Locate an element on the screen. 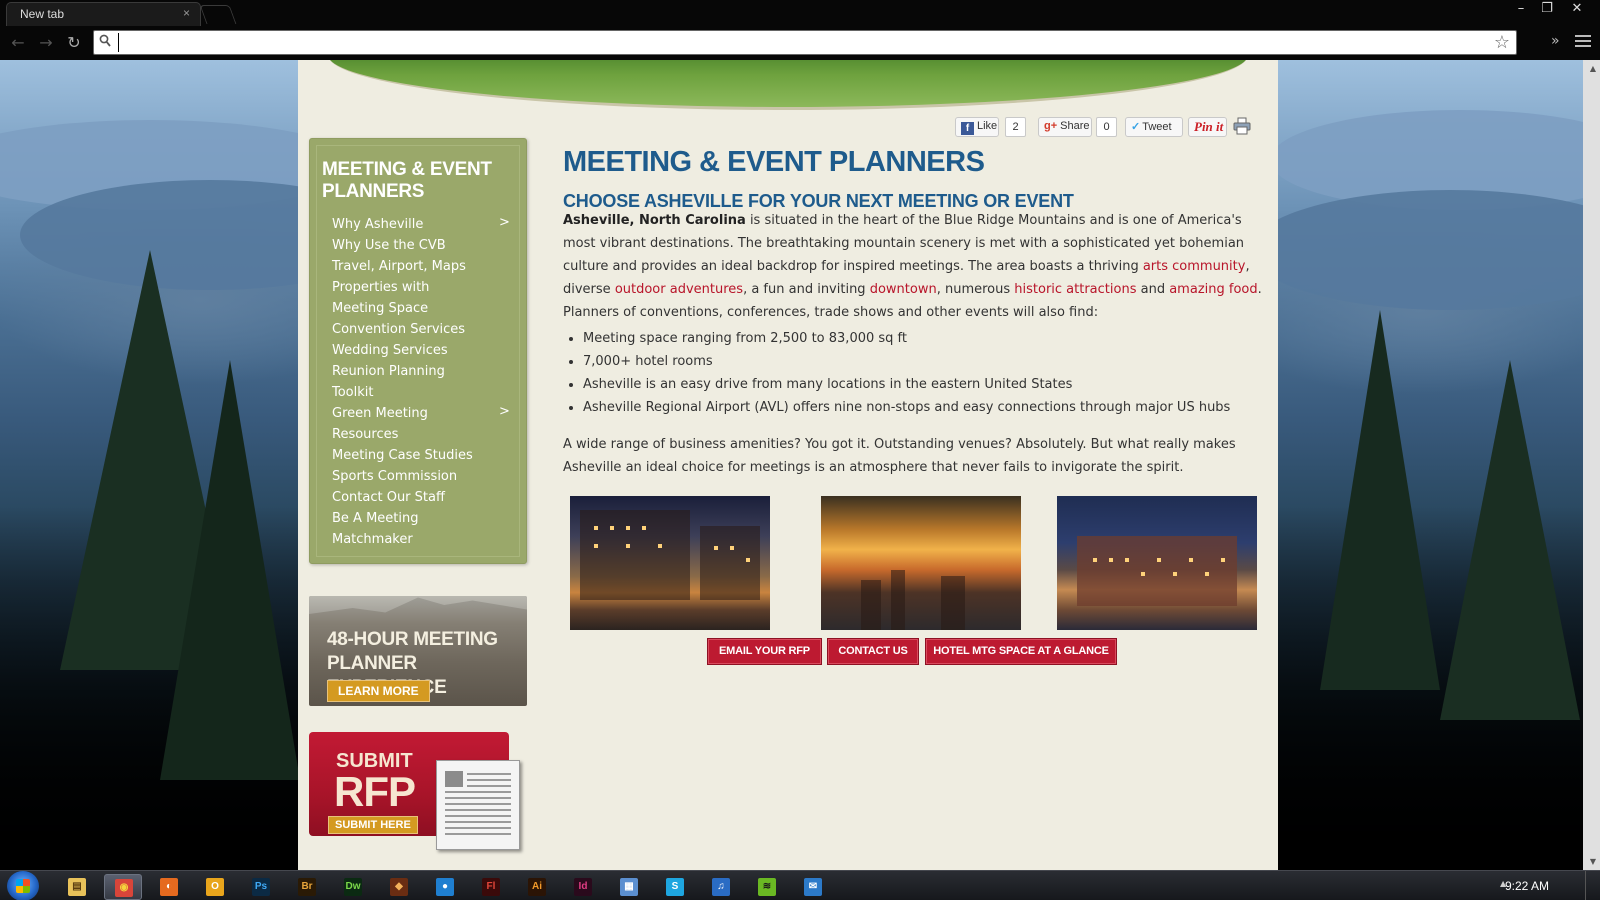 Image resolution: width=1600 pixels, height=900 pixels. taskbar-app-explorer: ▤ is located at coordinates (77, 887).